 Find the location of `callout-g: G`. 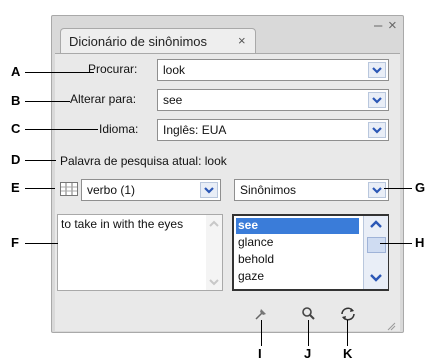

callout-g: G is located at coordinates (420, 187).